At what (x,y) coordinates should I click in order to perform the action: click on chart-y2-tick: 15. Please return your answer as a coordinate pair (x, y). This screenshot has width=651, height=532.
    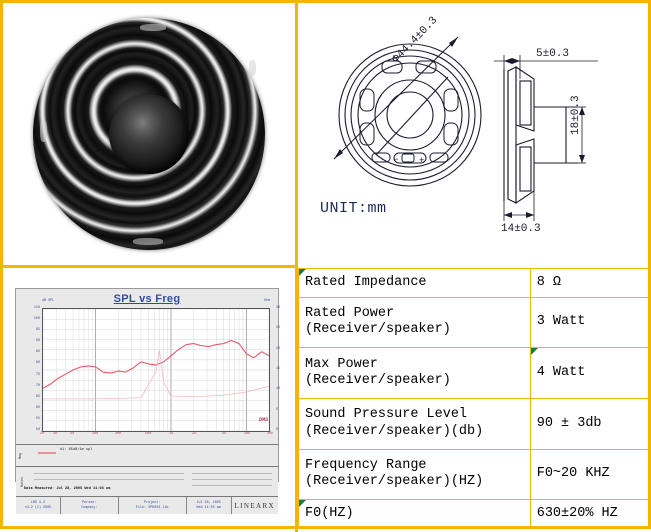
    Looking at the image, I should click on (278, 369).